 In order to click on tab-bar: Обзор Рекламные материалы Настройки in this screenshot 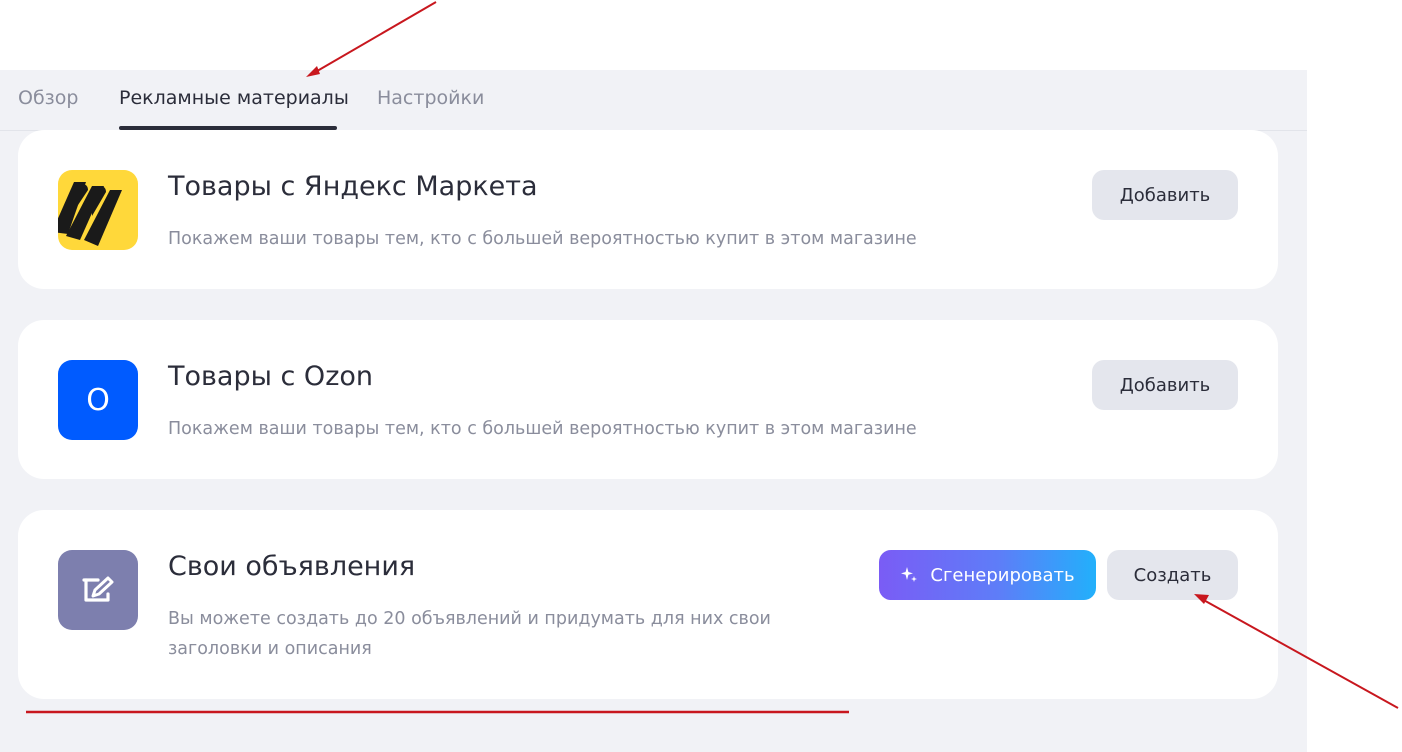, I will do `click(653, 100)`.